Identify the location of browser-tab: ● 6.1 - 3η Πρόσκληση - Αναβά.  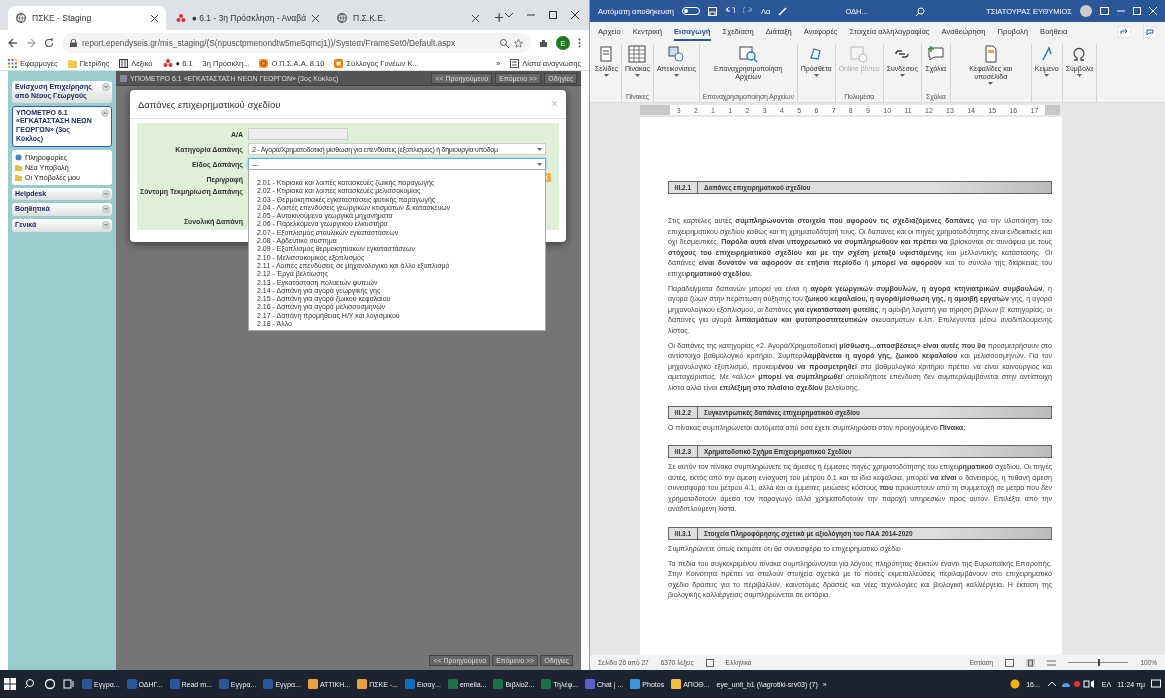
(247, 18).